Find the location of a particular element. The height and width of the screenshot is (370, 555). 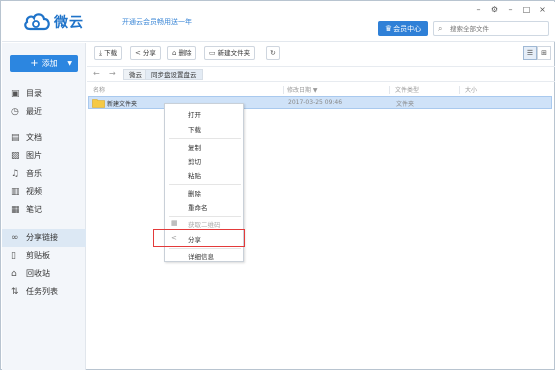

sidebar-item-documents: ▤ 文档 is located at coordinates (44, 138).